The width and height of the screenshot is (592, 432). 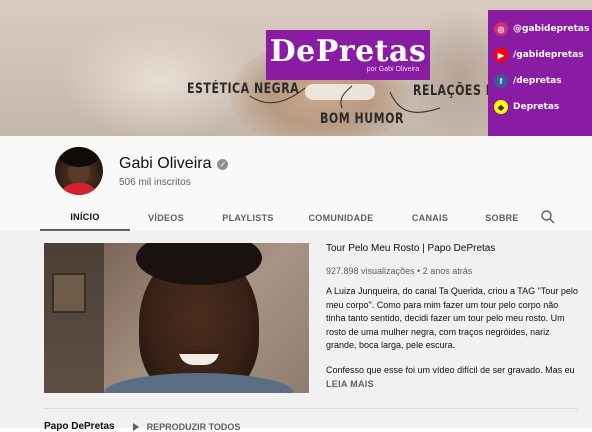 What do you see at coordinates (362, 118) in the screenshot?
I see `tagline-humor: BOM HUMOR` at bounding box center [362, 118].